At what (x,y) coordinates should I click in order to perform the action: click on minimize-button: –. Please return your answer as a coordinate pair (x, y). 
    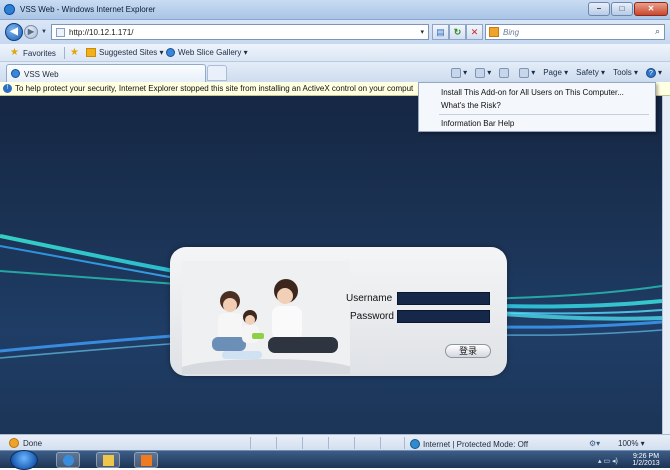
    Looking at the image, I should click on (599, 9).